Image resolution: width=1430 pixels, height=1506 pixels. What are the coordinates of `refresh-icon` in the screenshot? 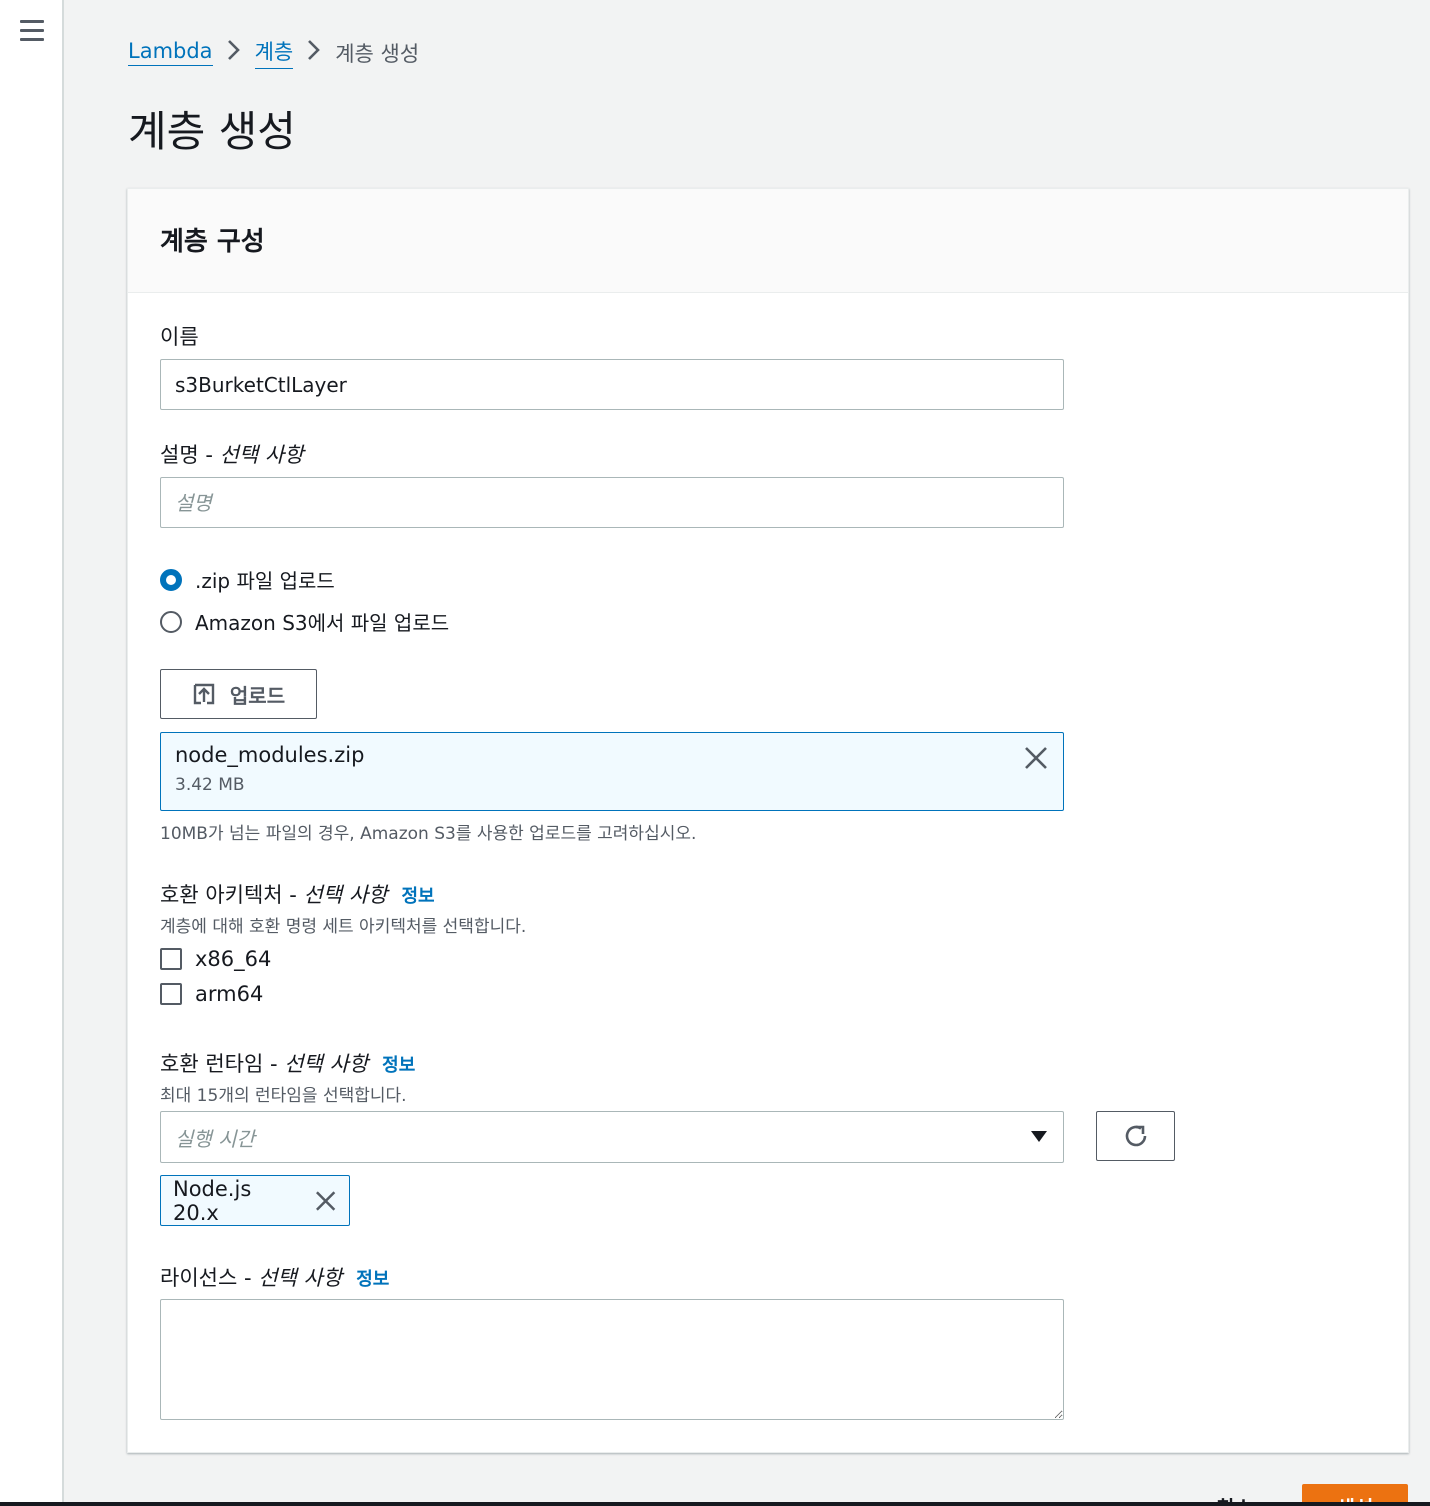 It's located at (1135, 1136).